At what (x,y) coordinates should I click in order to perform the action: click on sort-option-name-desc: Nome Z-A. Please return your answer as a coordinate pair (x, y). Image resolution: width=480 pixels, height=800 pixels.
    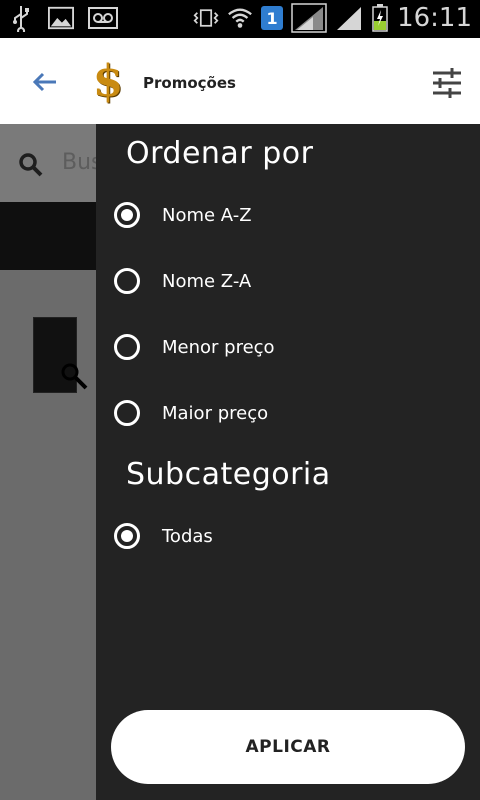
    Looking at the image, I should click on (279, 281).